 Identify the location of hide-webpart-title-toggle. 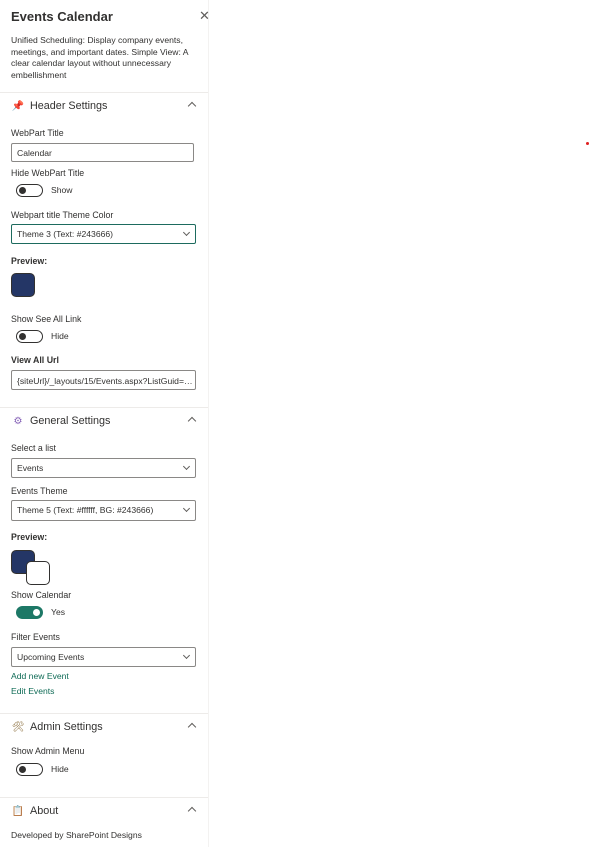
(29, 190).